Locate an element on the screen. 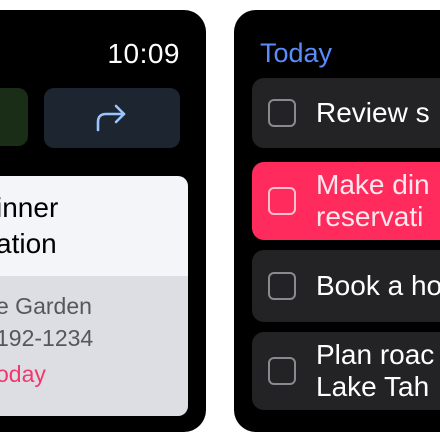 The image size is (440, 440). task-row: Plan roac Lake Tah is located at coordinates (346, 371).